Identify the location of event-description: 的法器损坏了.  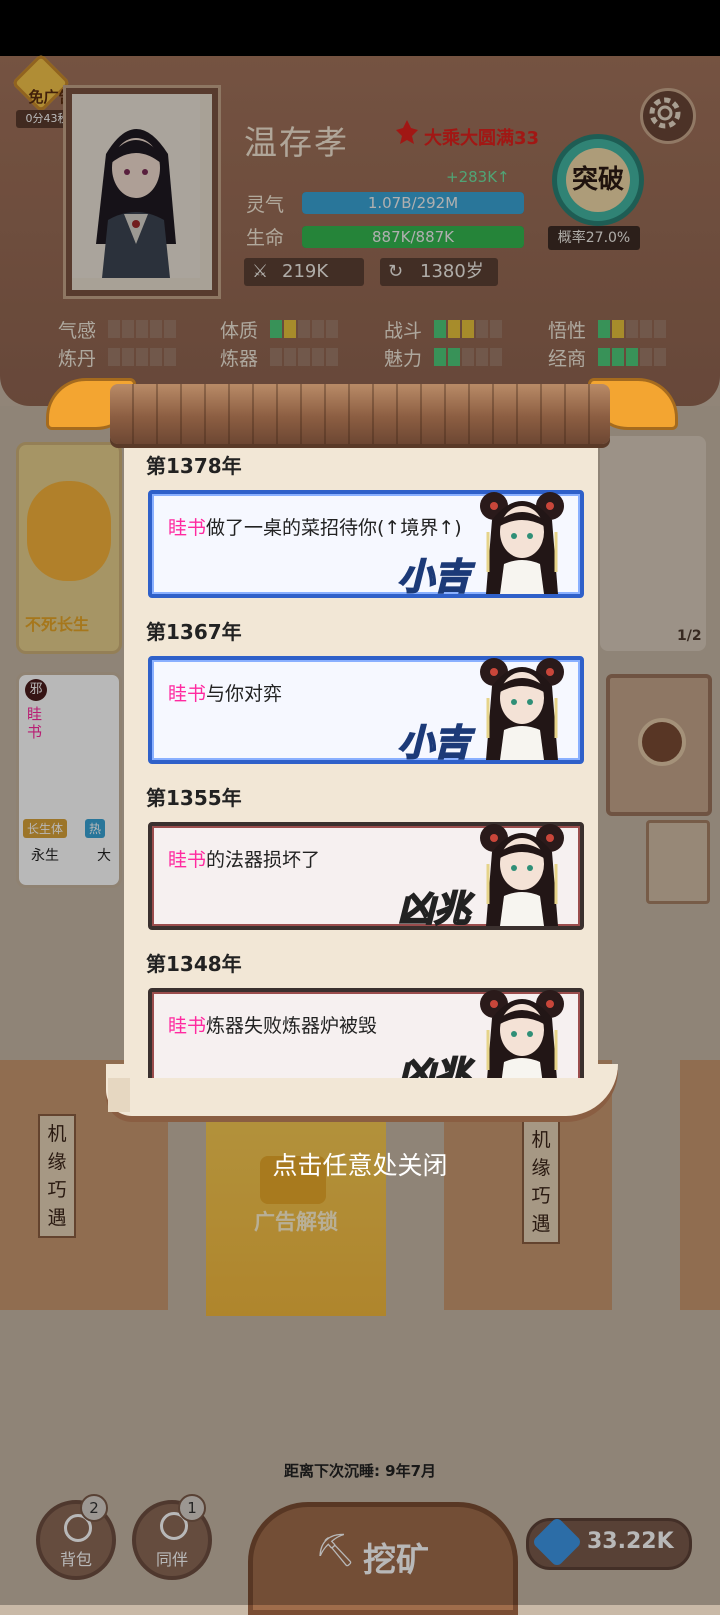
(263, 860).